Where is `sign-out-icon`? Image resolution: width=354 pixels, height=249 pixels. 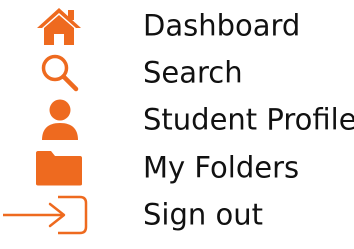 sign-out-icon is located at coordinates (55, 215).